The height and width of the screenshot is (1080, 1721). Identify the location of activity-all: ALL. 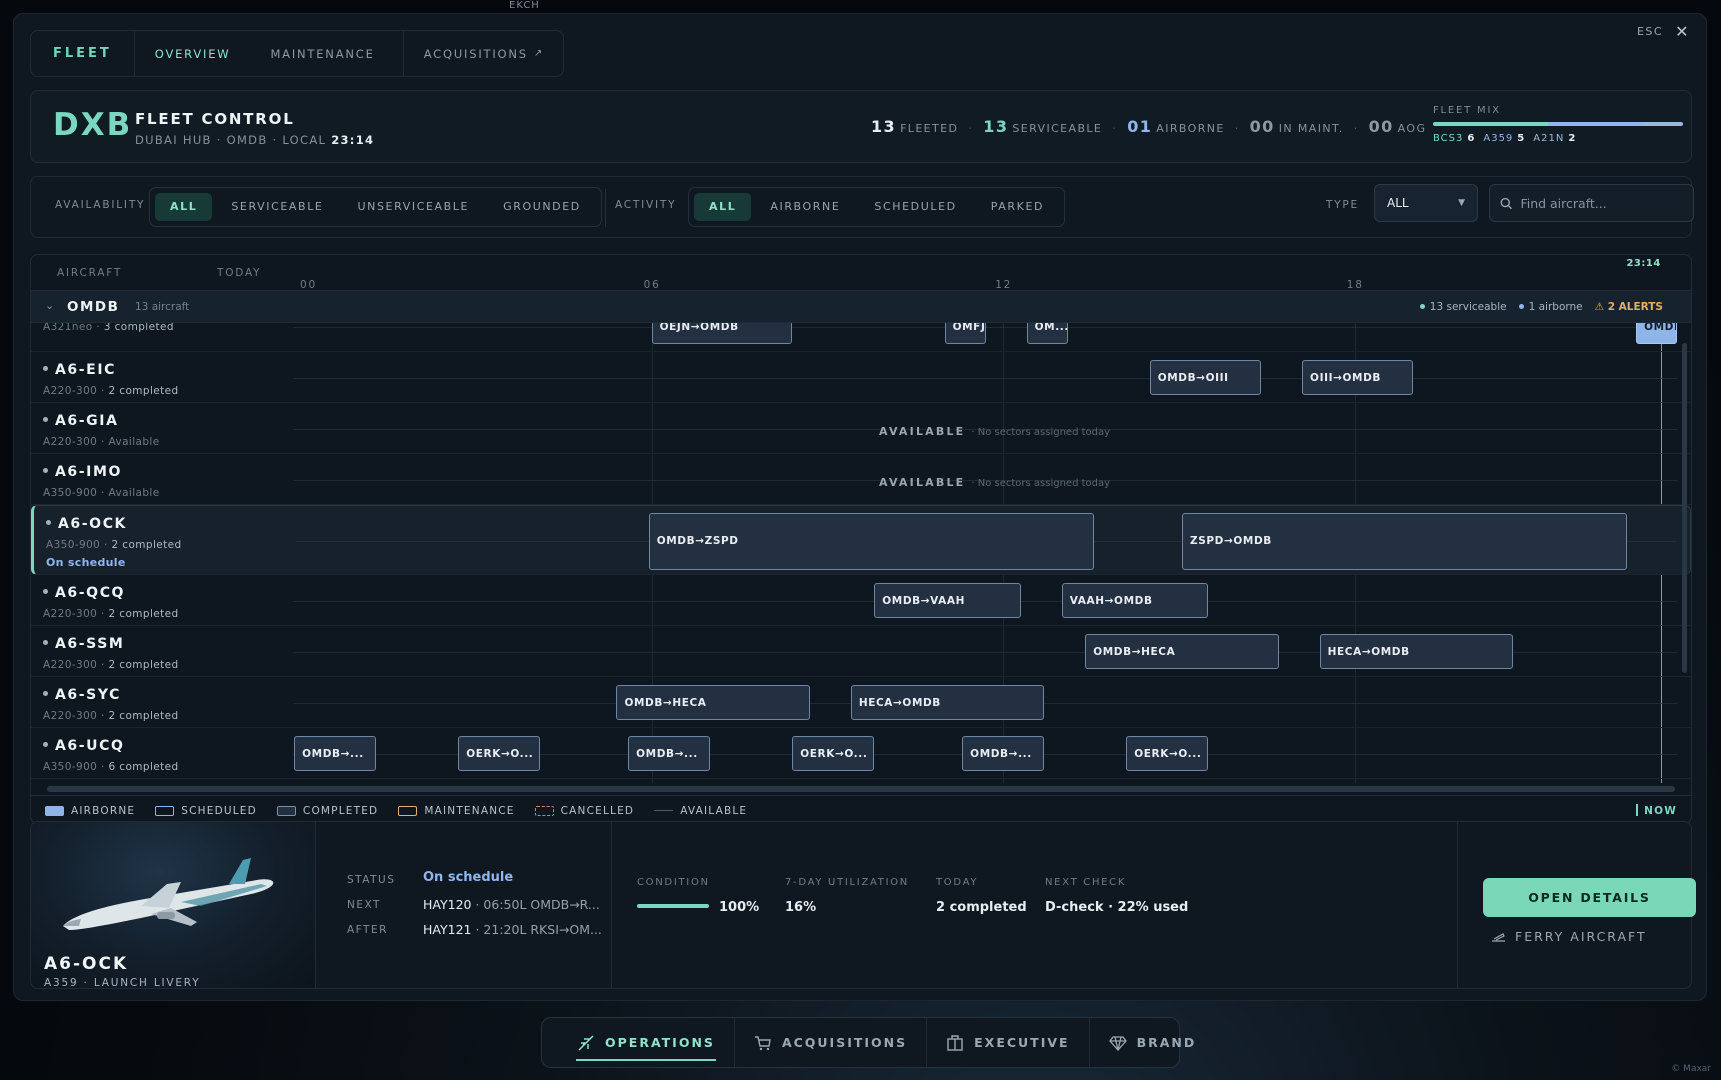
(723, 207).